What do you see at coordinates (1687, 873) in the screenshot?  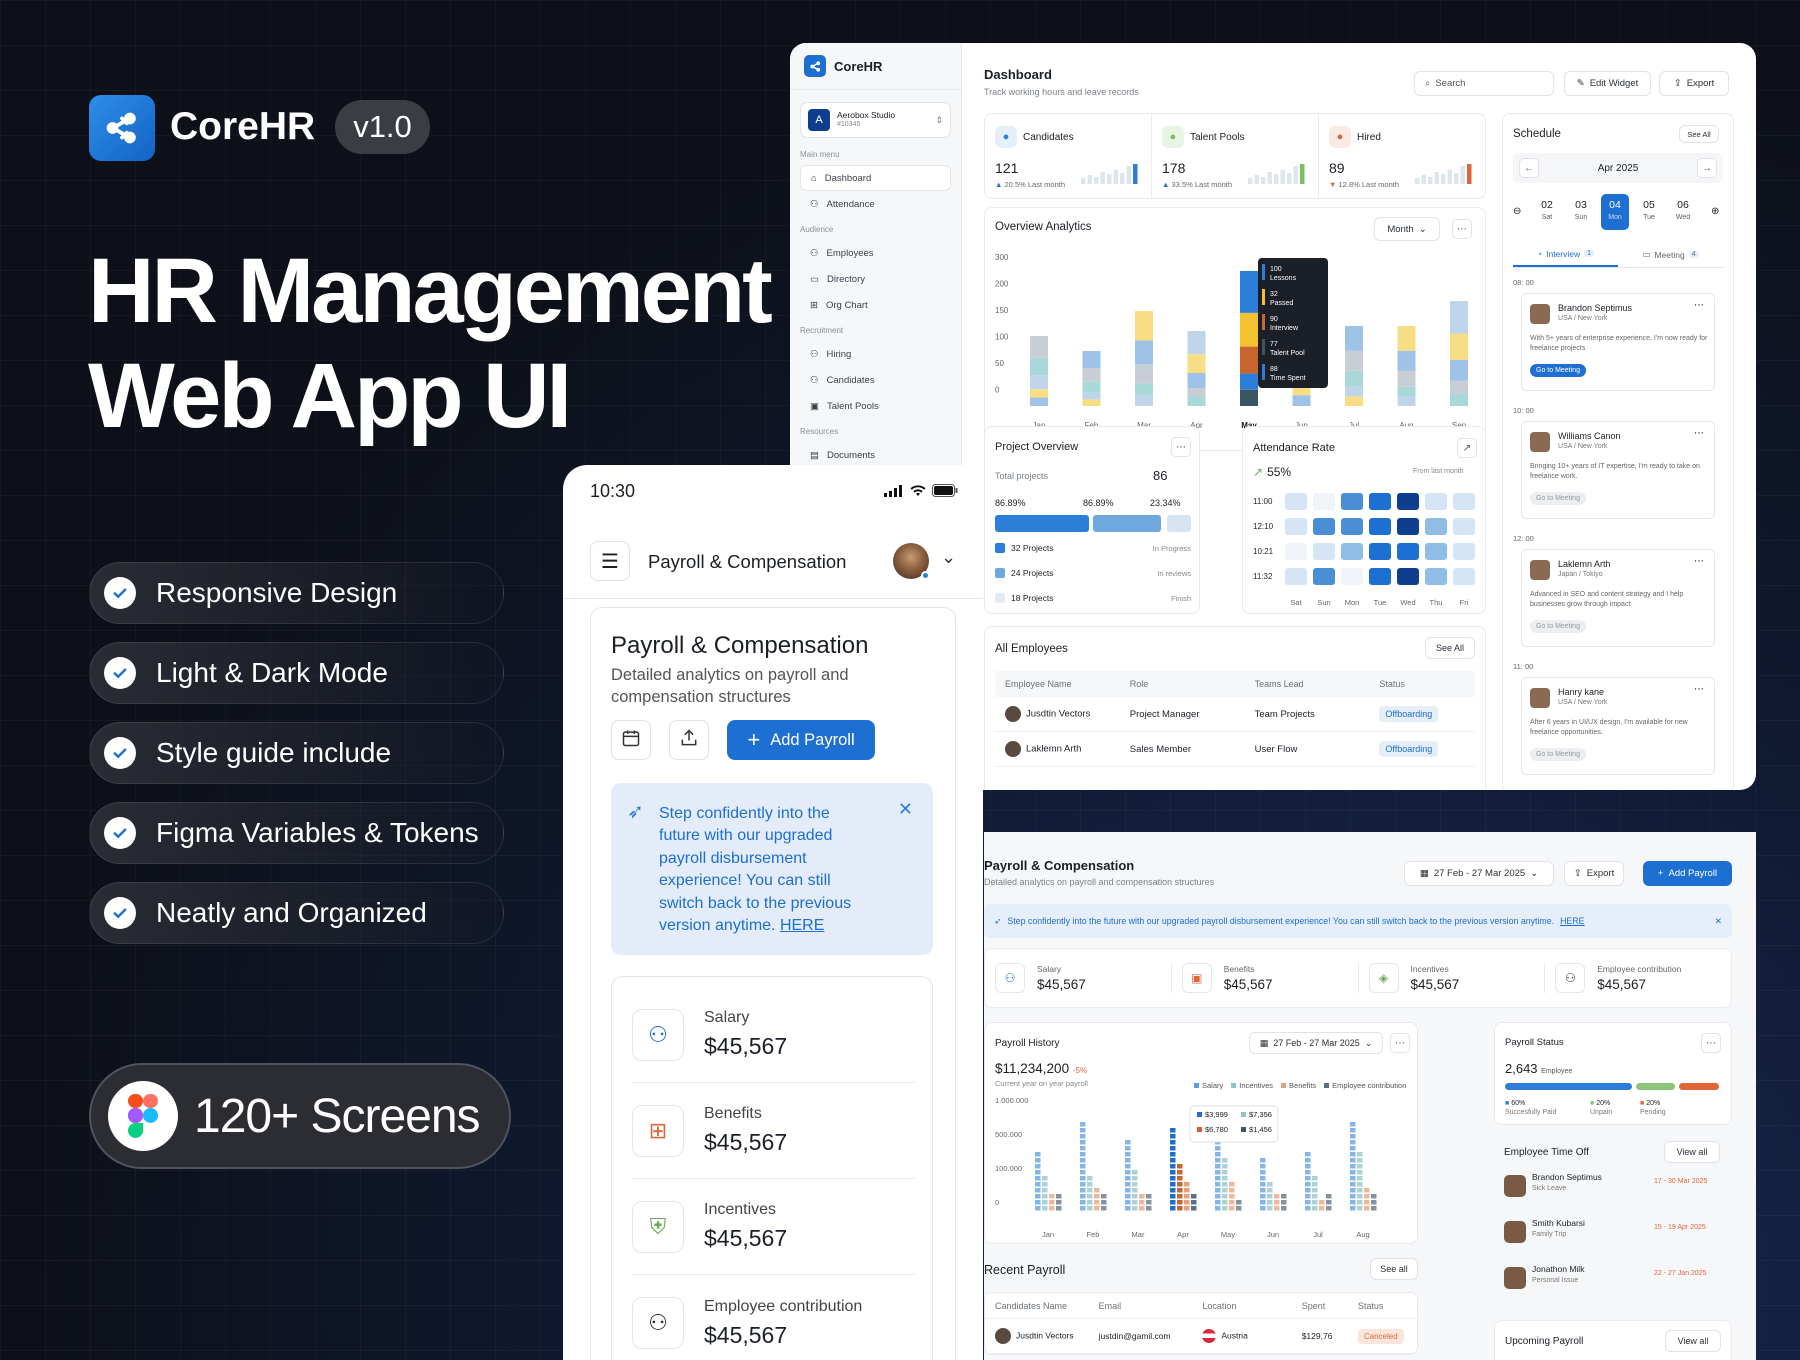 I see `payroll-add-button: + Add Payroll` at bounding box center [1687, 873].